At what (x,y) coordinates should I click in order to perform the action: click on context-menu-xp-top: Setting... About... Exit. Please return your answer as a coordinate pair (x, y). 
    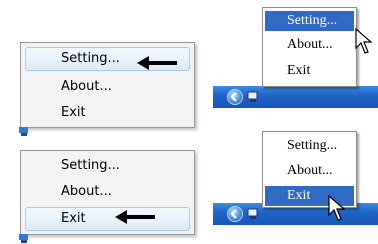
    Looking at the image, I should click on (309, 47).